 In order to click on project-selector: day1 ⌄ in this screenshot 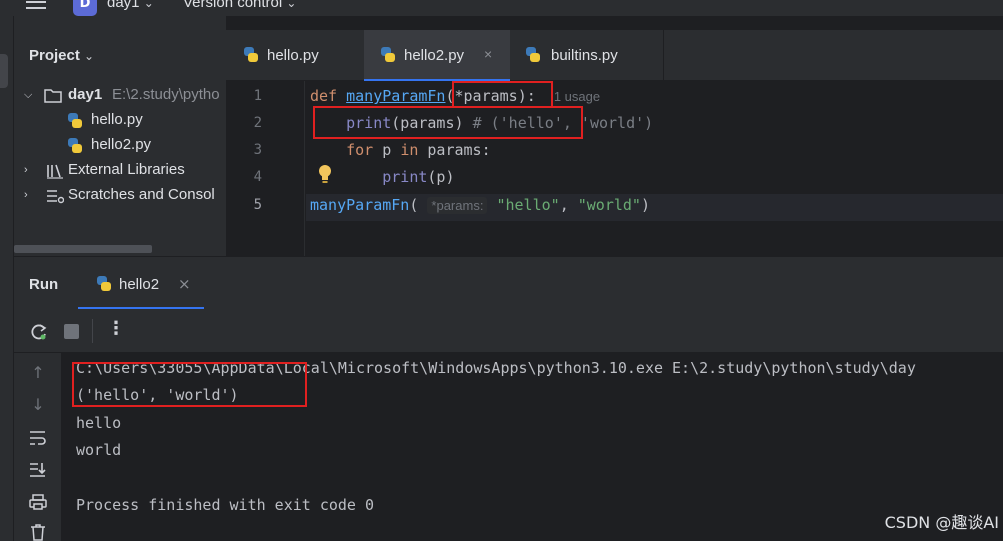, I will do `click(130, 5)`.